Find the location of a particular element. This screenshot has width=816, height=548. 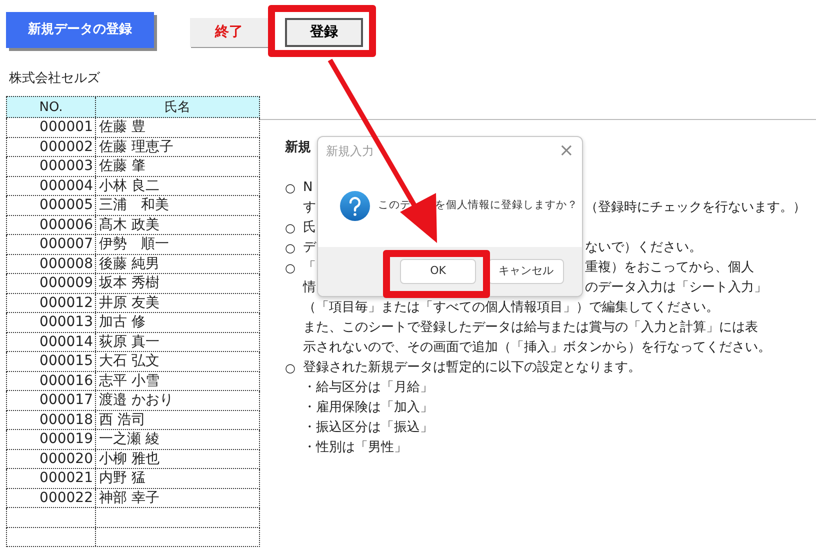

table-cell: 000003 is located at coordinates (51, 166).